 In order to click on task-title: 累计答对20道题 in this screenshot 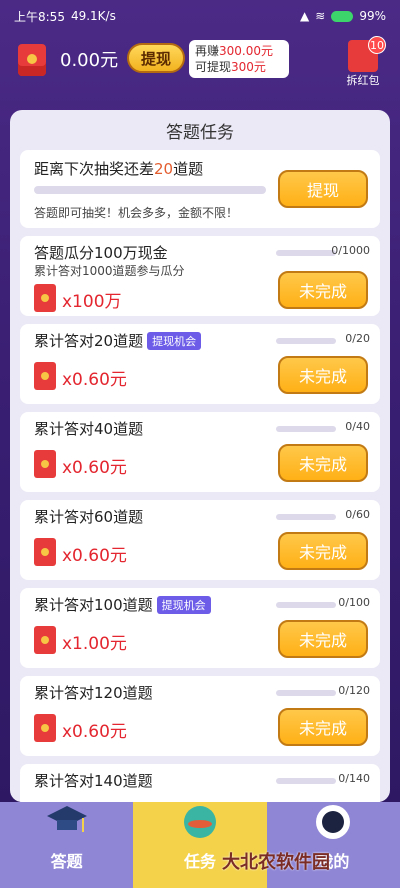, I will do `click(89, 341)`.